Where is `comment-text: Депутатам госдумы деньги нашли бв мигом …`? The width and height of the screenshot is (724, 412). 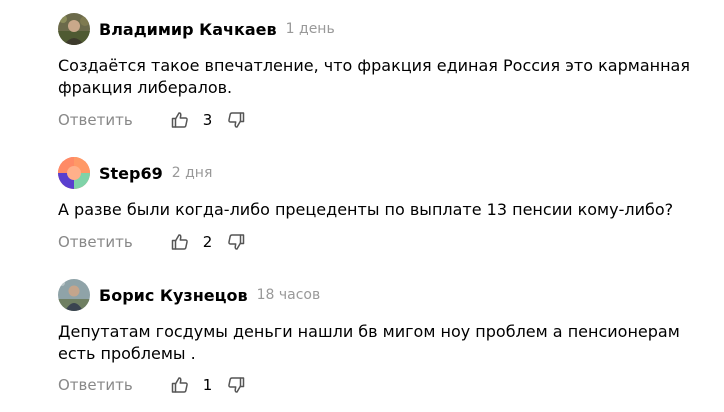 comment-text: Депутатам госдумы деньги нашли бв мигом … is located at coordinates (378, 343).